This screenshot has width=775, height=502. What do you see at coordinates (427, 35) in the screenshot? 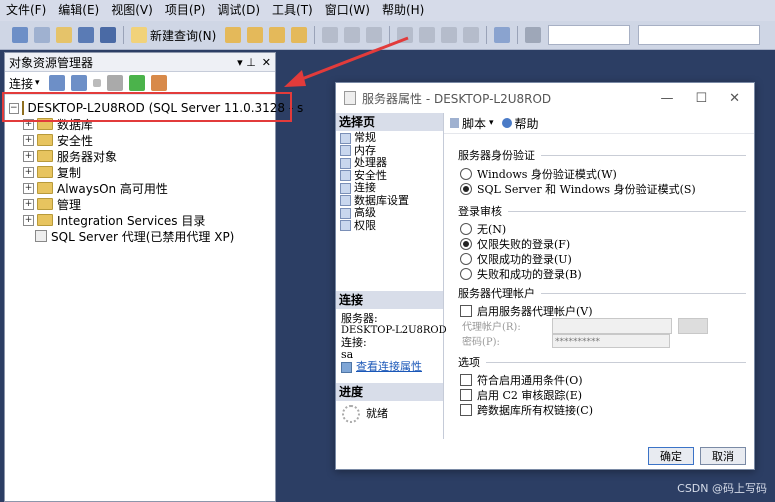
I see `redo-icon` at bounding box center [427, 35].